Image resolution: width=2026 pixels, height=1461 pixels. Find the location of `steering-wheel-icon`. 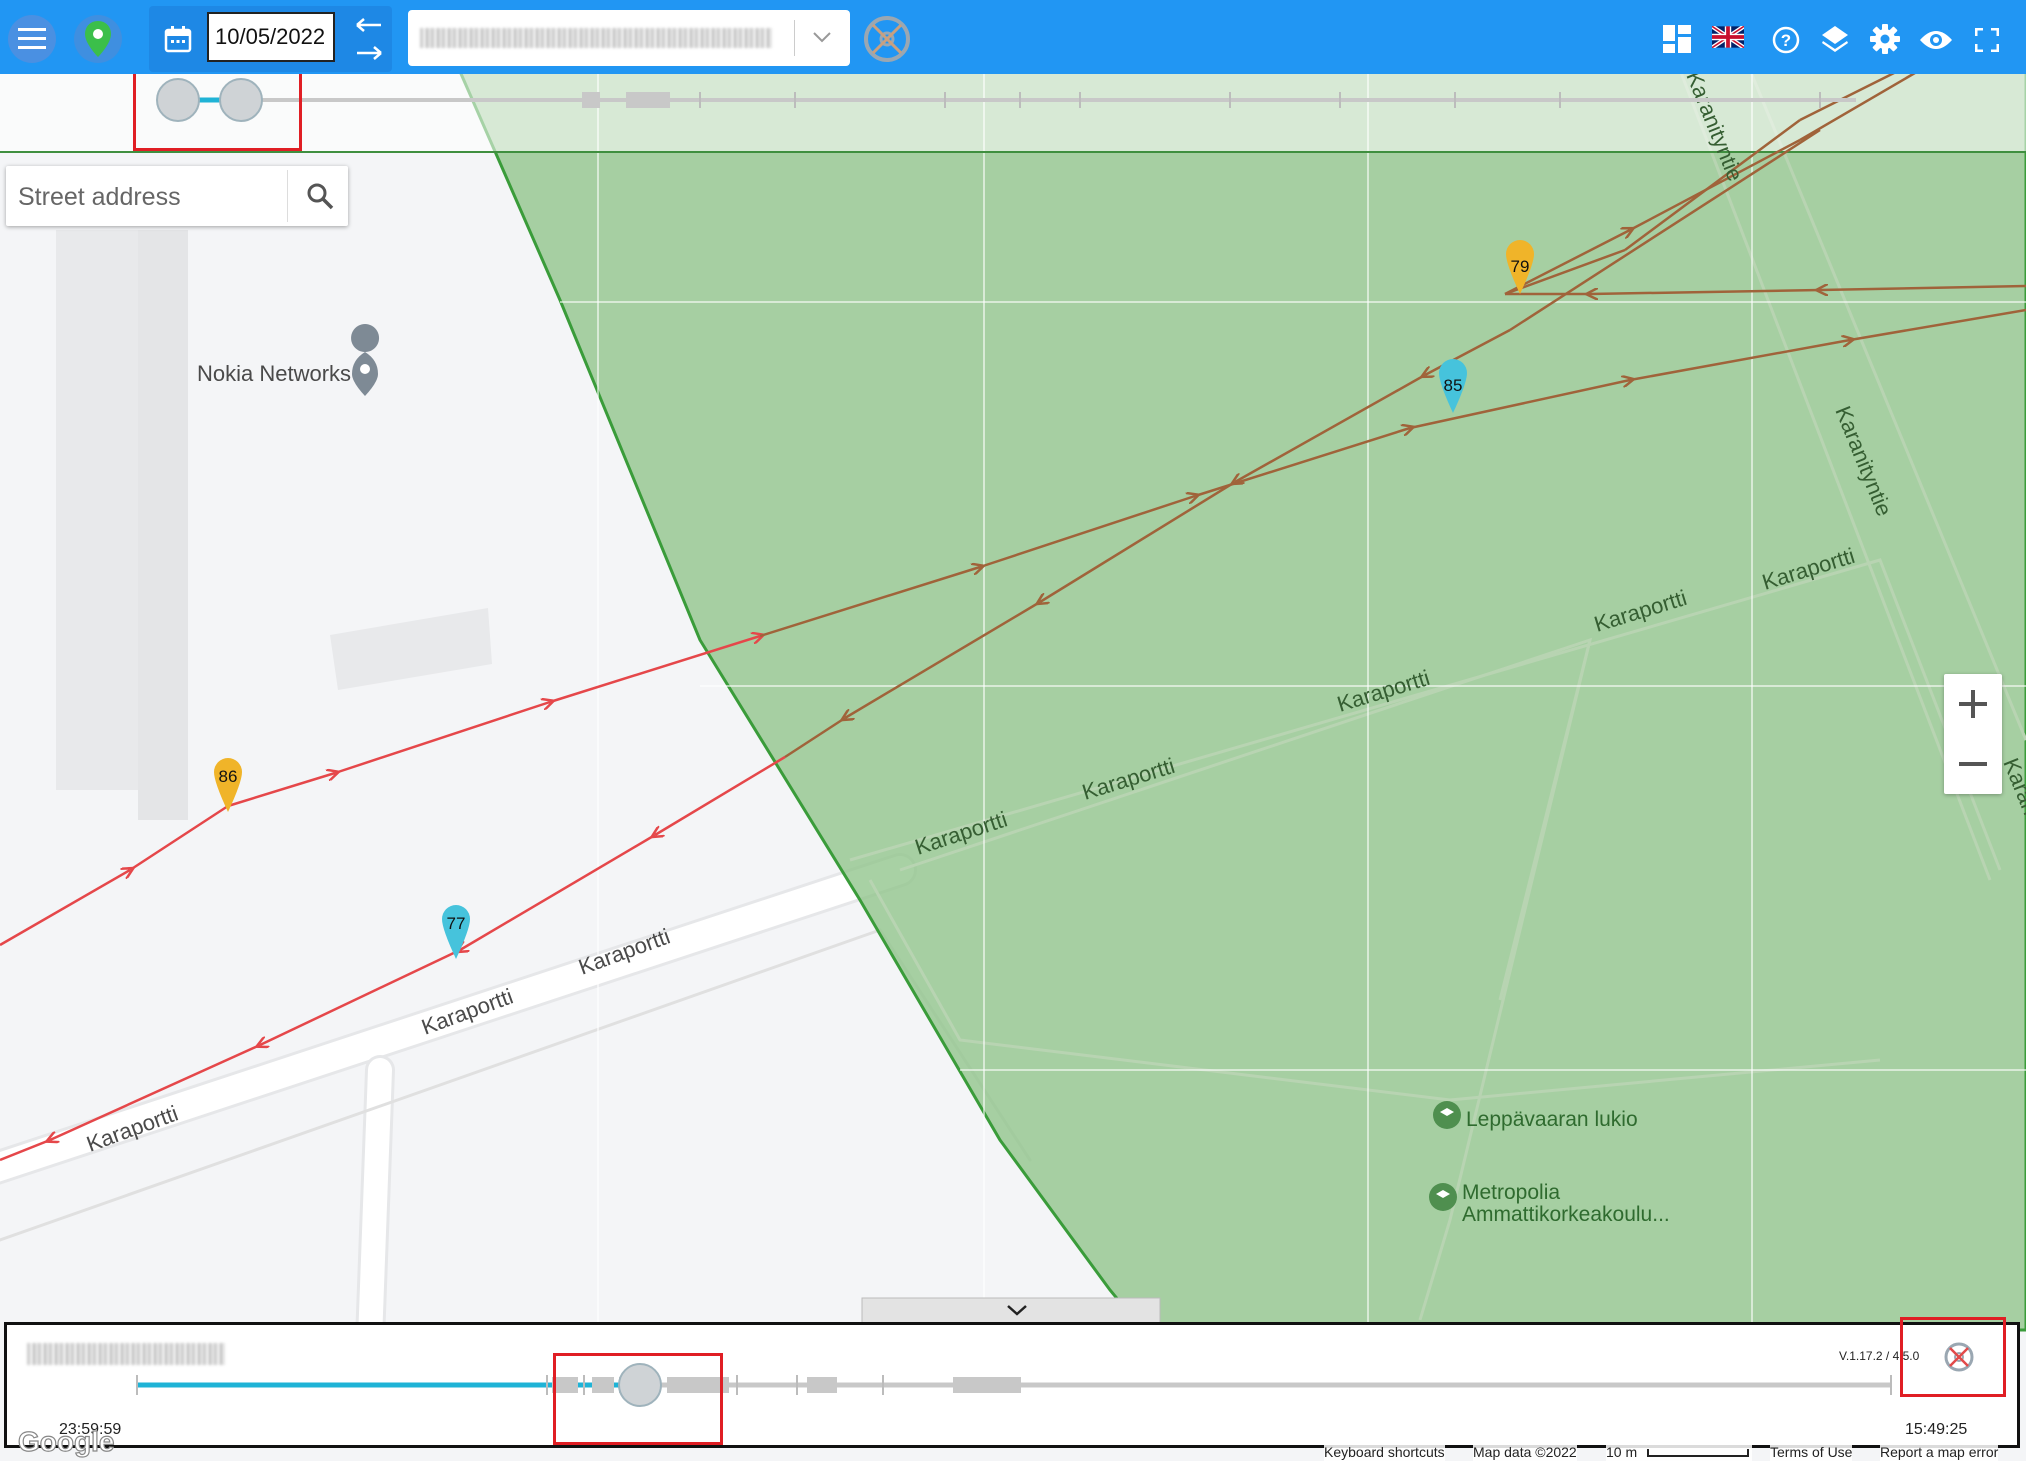

steering-wheel-icon is located at coordinates (887, 39).